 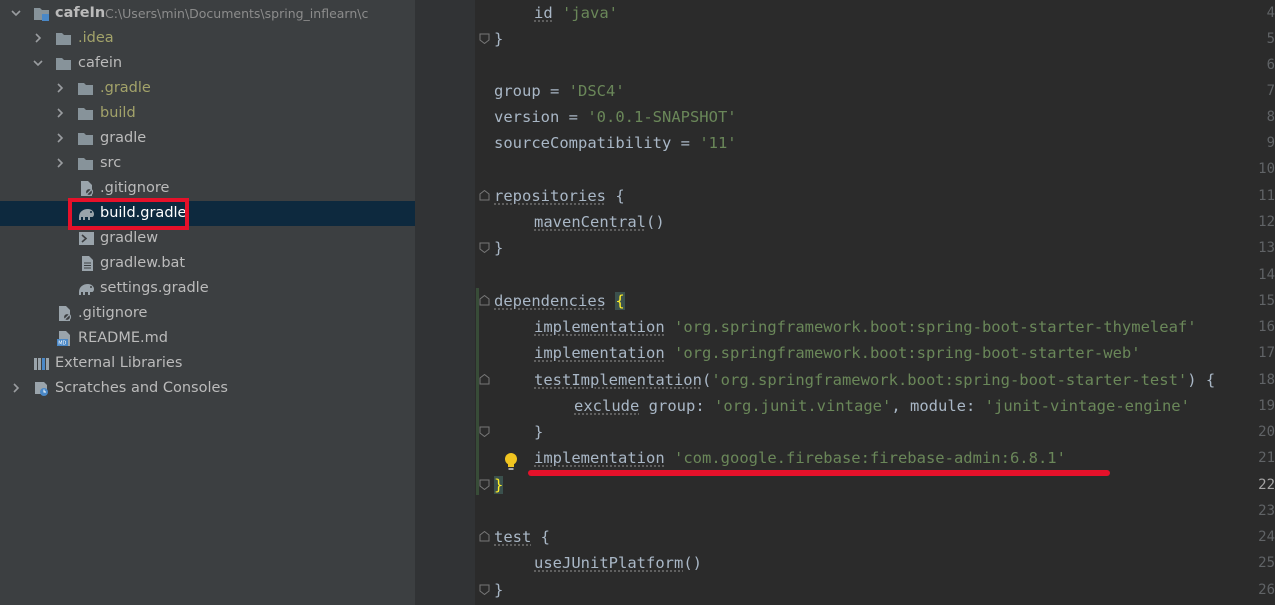 What do you see at coordinates (1266, 275) in the screenshot?
I see `line-number: 14` at bounding box center [1266, 275].